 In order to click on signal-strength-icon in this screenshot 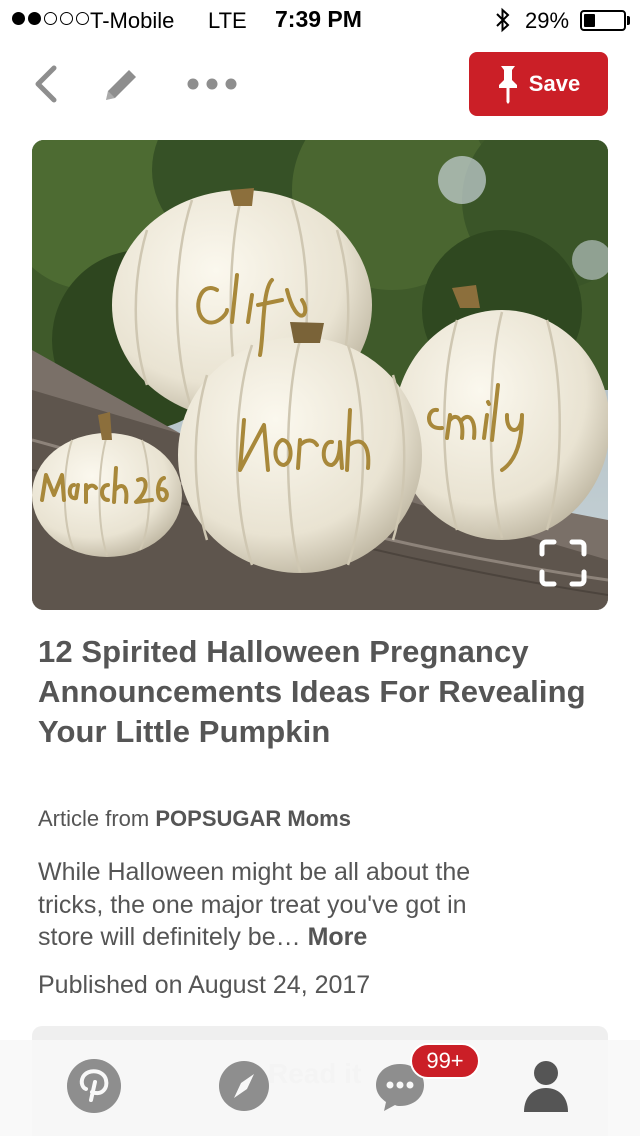, I will do `click(50, 18)`.